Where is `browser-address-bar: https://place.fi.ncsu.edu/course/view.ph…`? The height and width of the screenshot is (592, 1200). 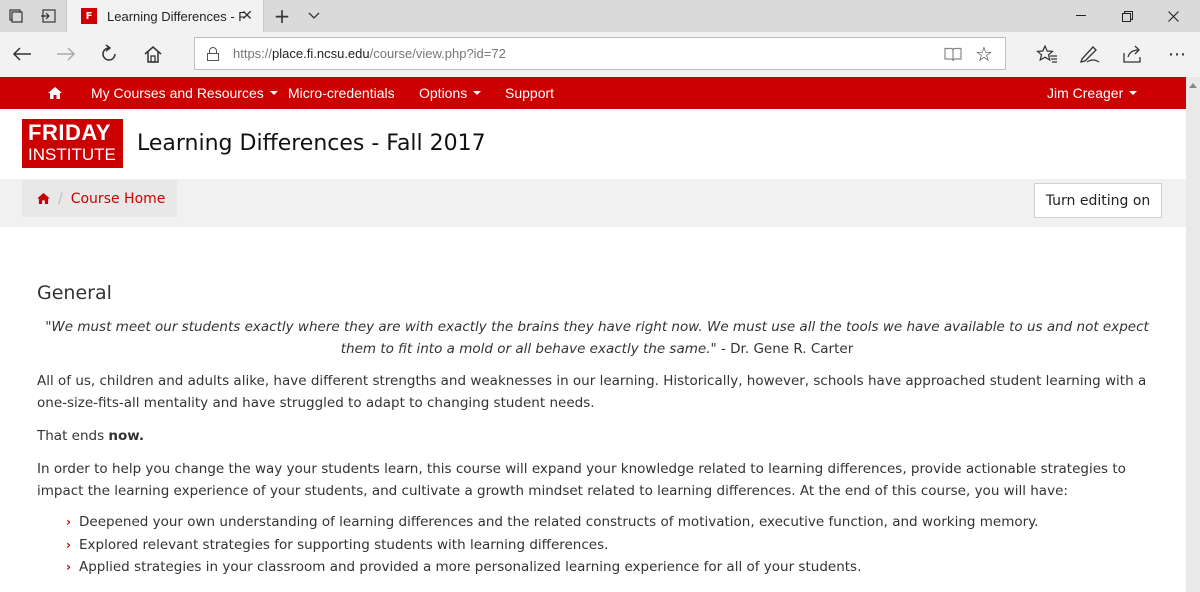 browser-address-bar: https://place.fi.ncsu.edu/course/view.ph… is located at coordinates (600, 54).